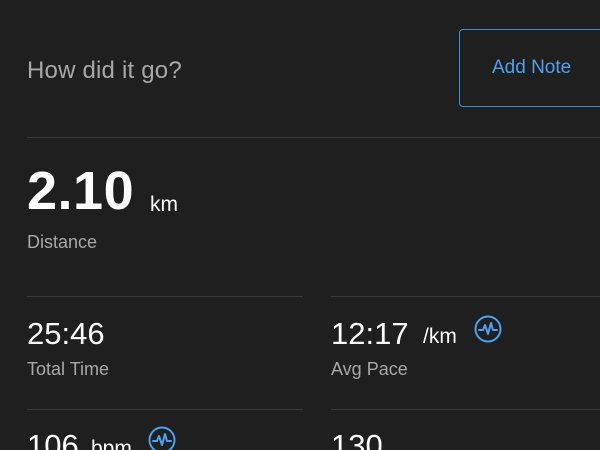  I want to click on distance-value: 2.10, so click(81, 191).